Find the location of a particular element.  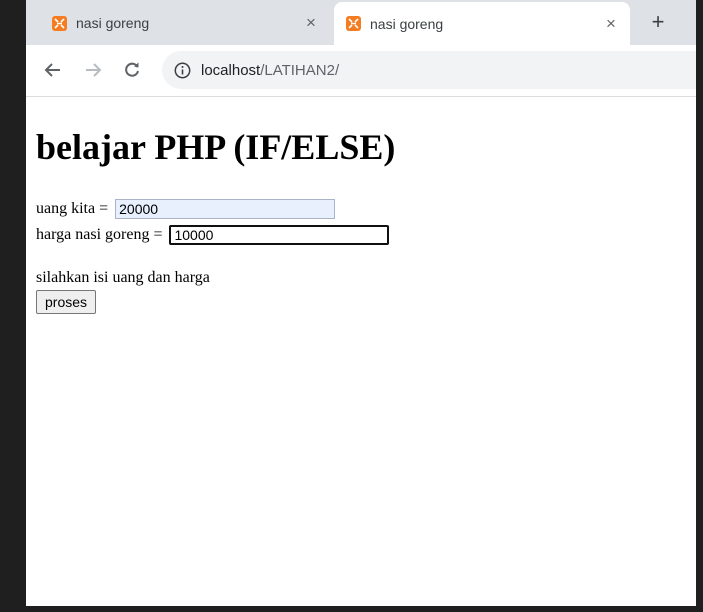

browser-toolbar: localhost/LATIHAN2/ is located at coordinates (361, 71).